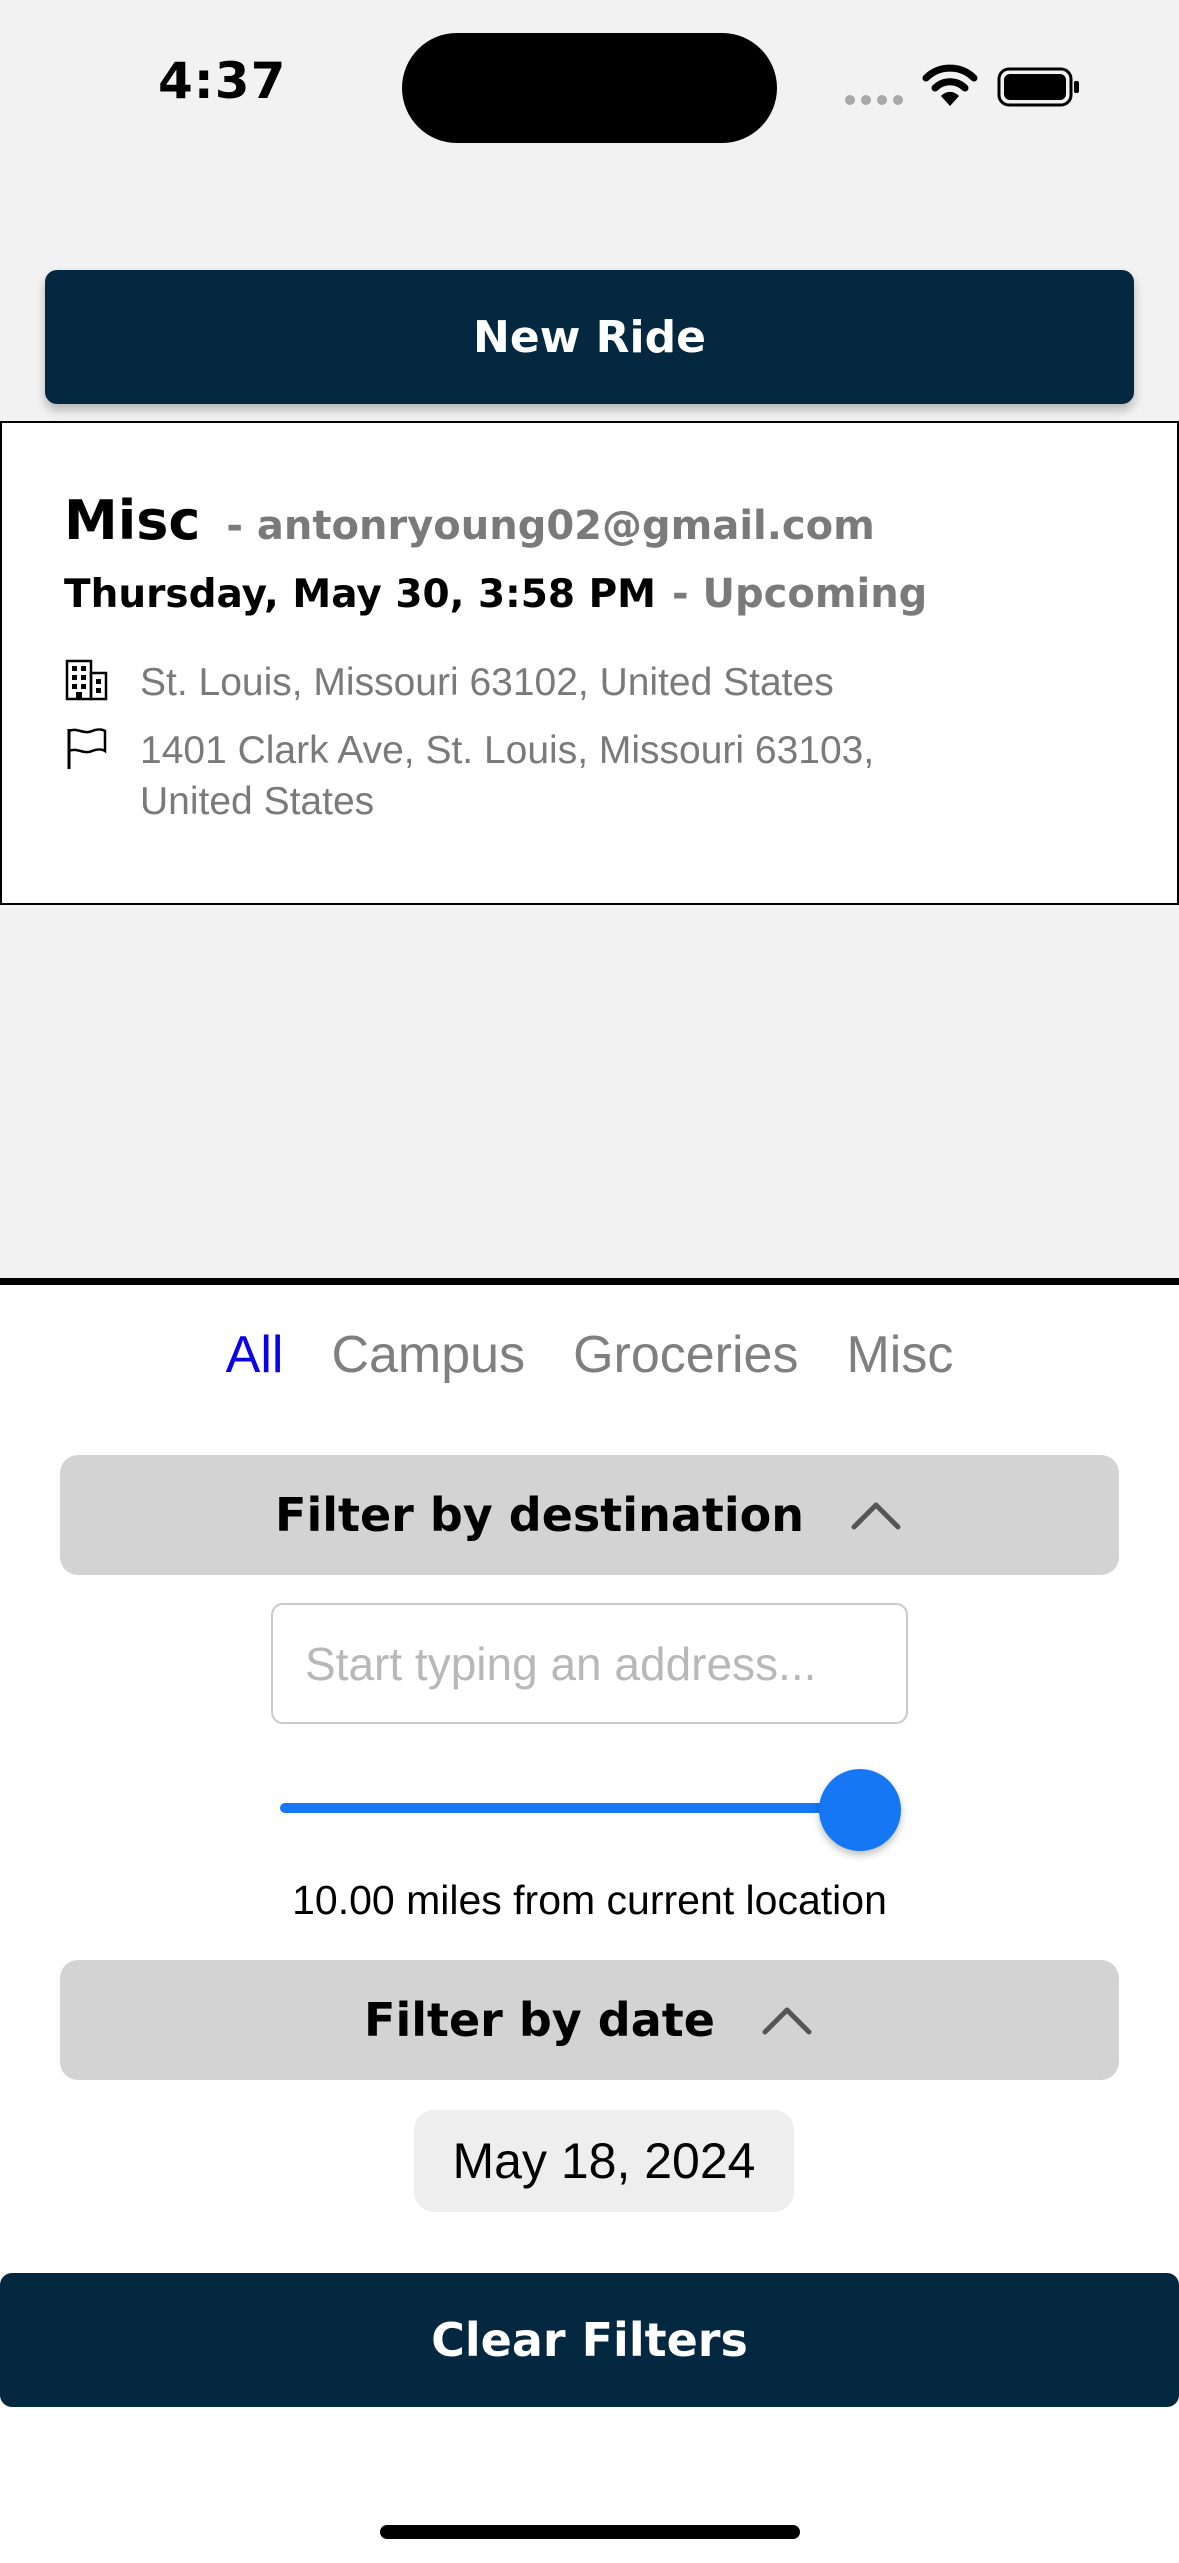 This screenshot has height=2563, width=1179. Describe the element at coordinates (550, 526) in the screenshot. I see `ride-email: - antonryoung02@gmail.com` at that location.